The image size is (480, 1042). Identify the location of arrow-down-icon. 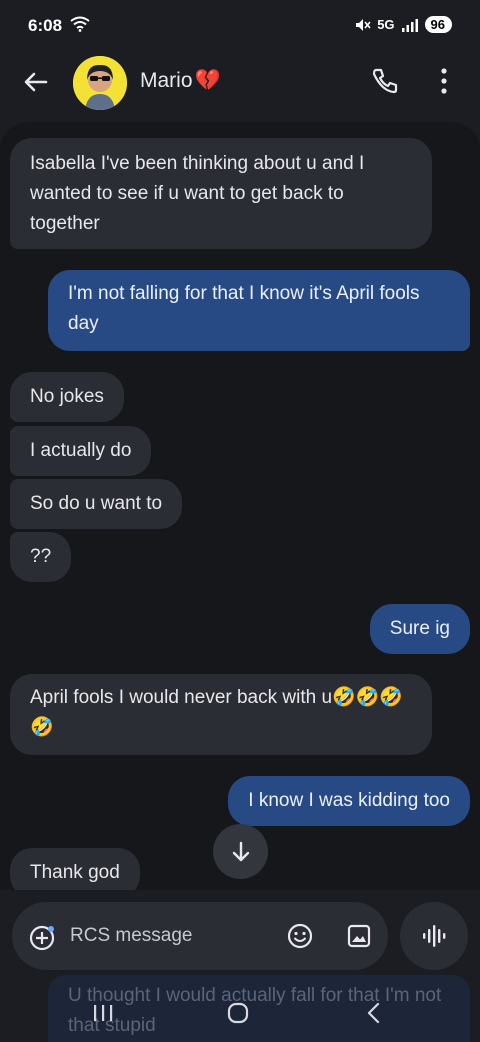
(240, 851).